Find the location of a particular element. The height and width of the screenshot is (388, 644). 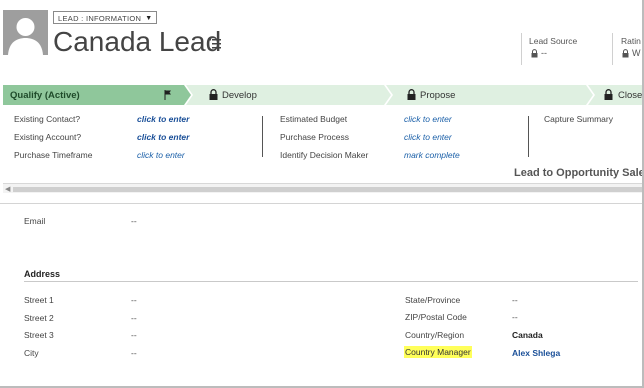

section-rule is located at coordinates (331, 281).